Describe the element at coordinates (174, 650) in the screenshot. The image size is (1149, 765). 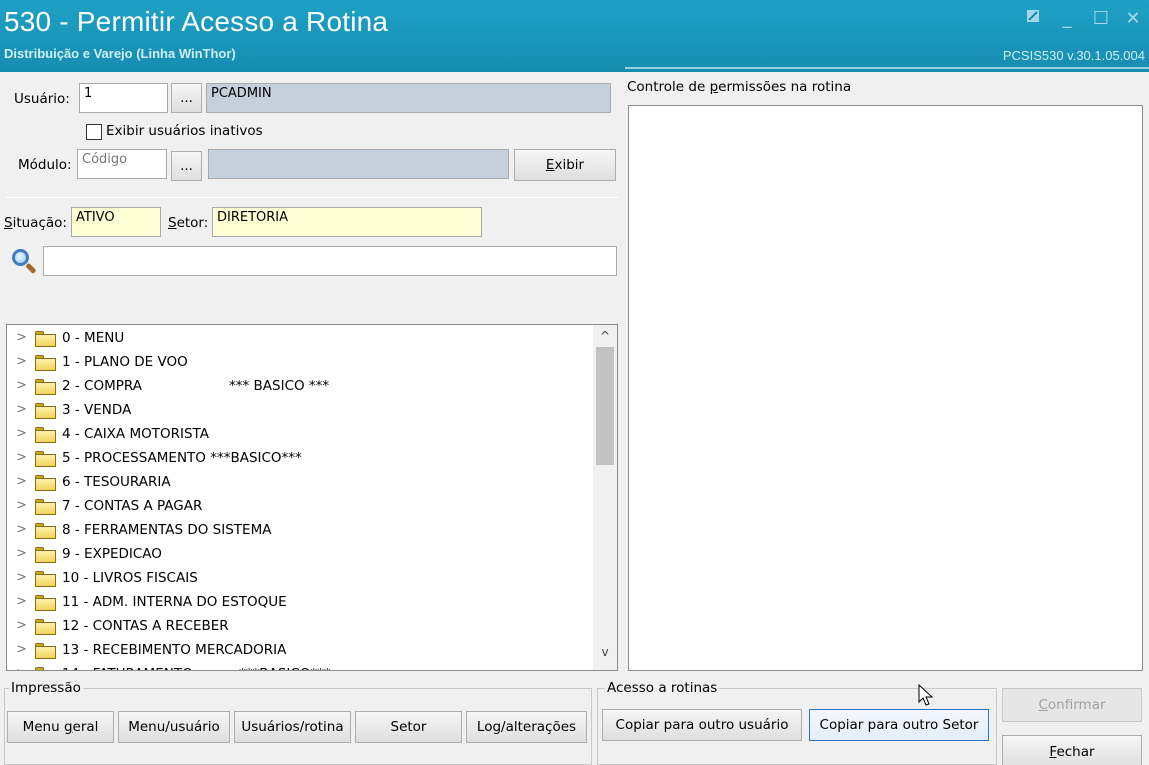
I see `tree-item-label: 13 - RECEBIMENTO MERCADORIA` at that location.